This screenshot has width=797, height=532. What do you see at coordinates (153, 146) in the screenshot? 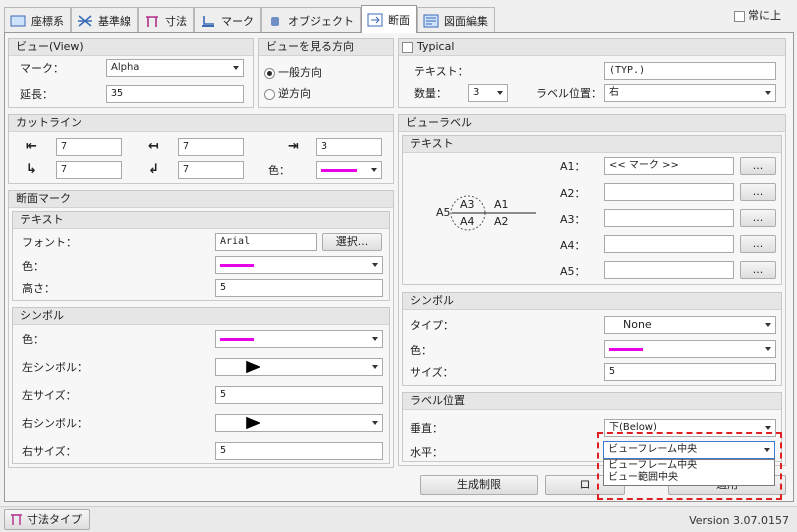
I see `cutline-length-icon: ↤` at bounding box center [153, 146].